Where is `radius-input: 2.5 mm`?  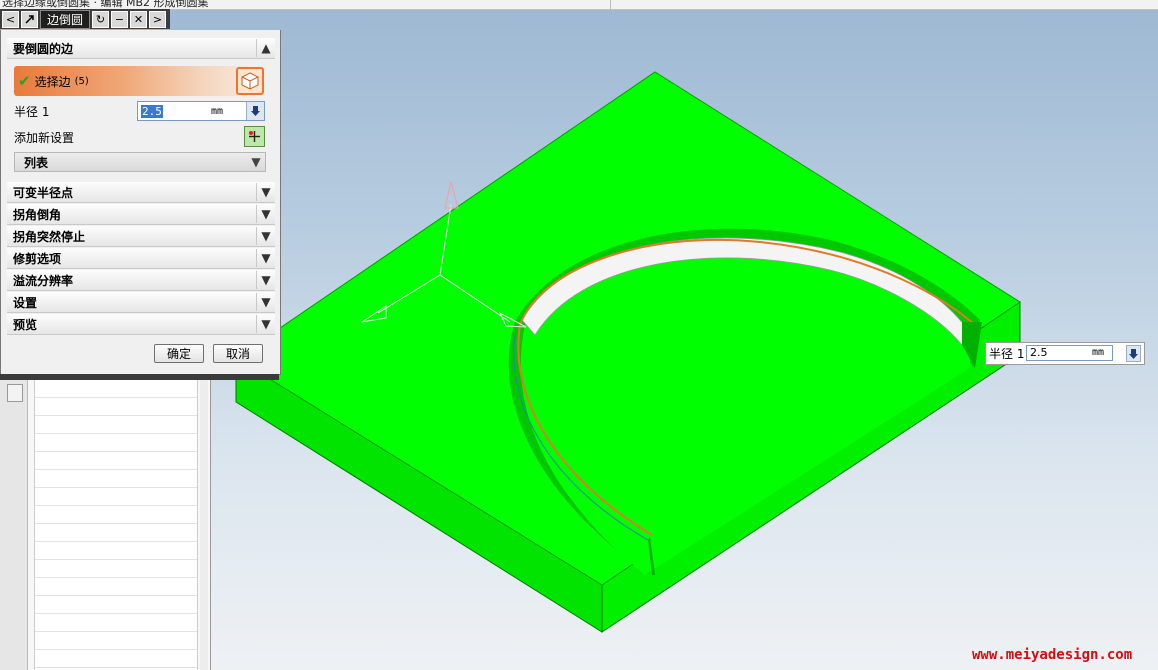
radius-input: 2.5 mm is located at coordinates (201, 111).